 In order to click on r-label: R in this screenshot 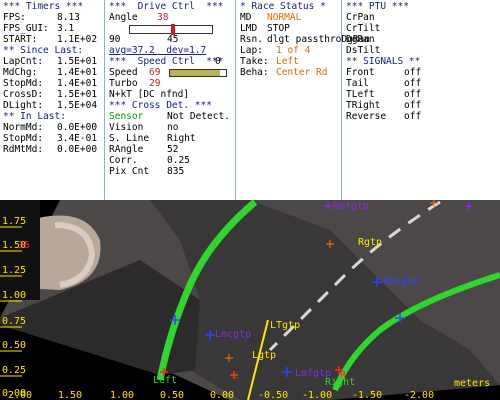, I will do `click(343, 375)`.